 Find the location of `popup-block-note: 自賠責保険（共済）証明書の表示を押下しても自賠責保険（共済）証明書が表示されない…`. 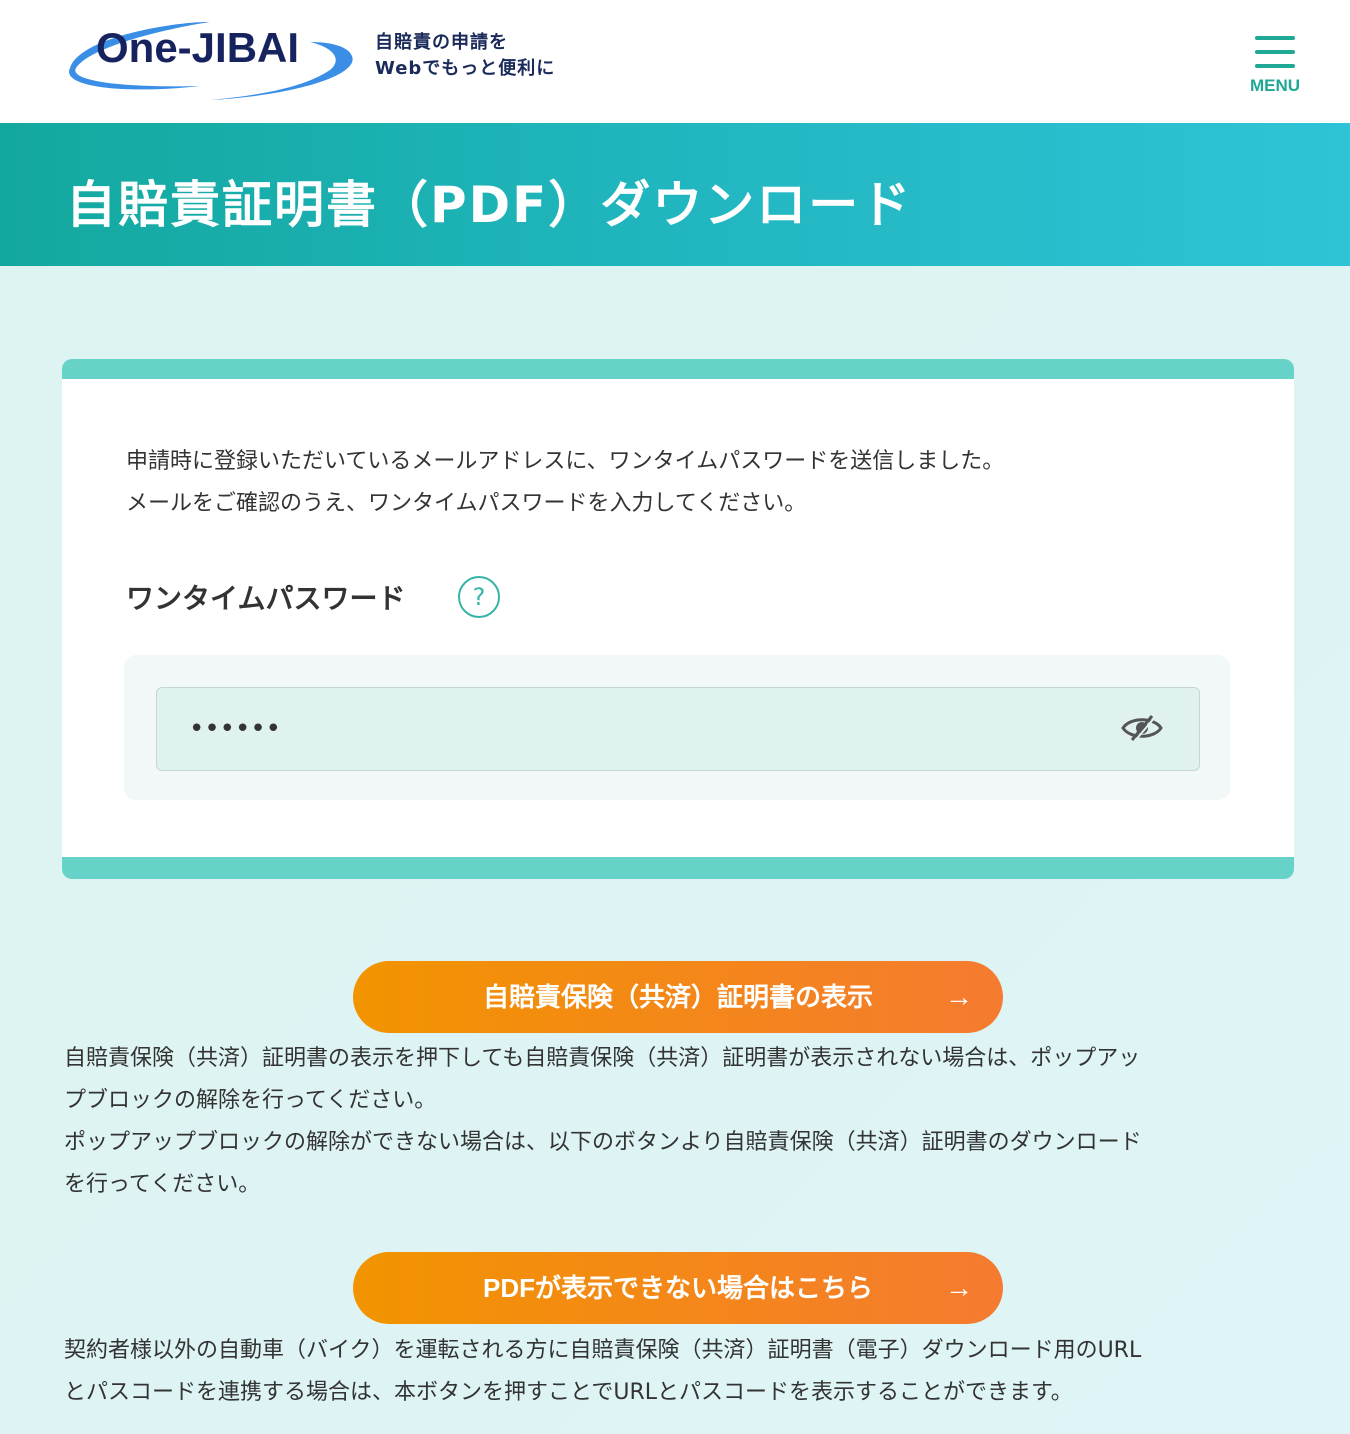

popup-block-note: 自賠責保険（共済）証明書の表示を押下しても自賠責保険（共済）証明書が表示されない… is located at coordinates (679, 1122).